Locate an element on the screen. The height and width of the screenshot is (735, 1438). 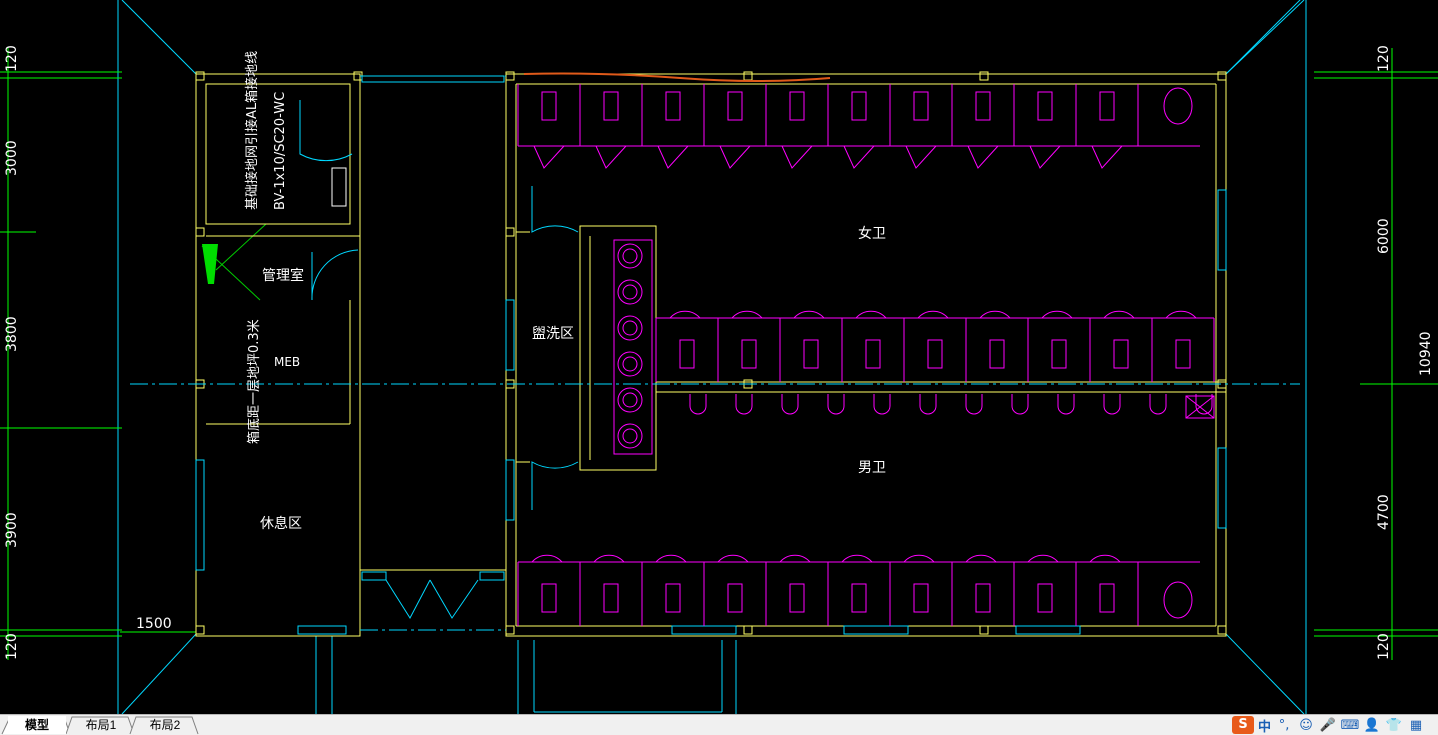
revision-line is located at coordinates (677, 77).